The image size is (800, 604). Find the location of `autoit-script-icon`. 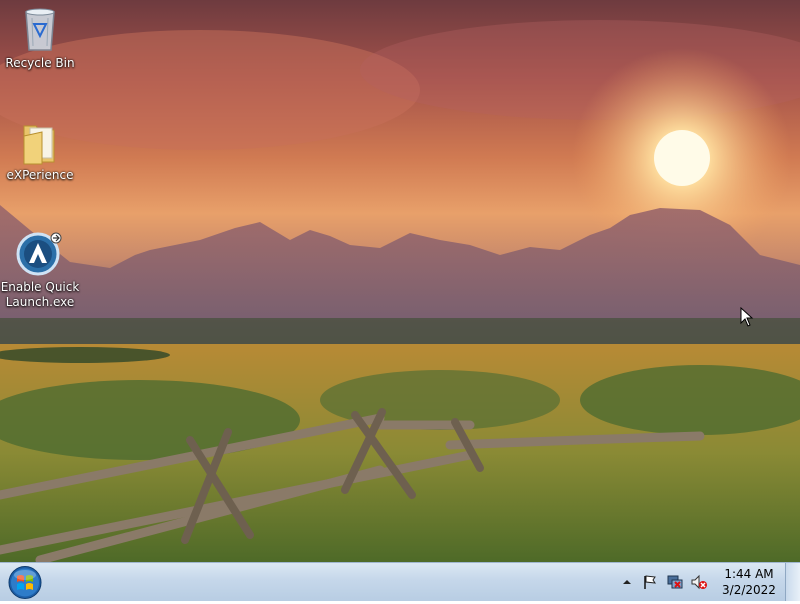

autoit-script-icon is located at coordinates (39, 254).